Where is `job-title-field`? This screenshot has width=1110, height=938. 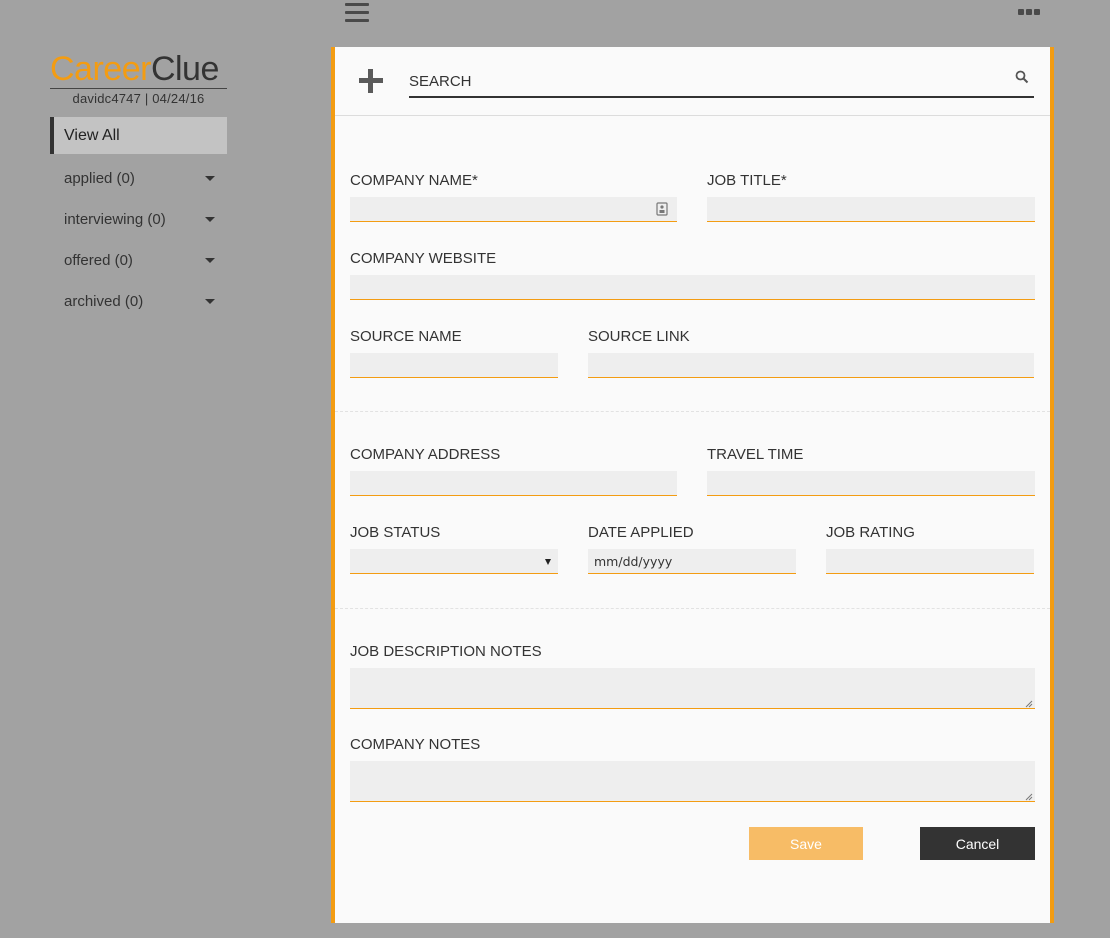
job-title-field is located at coordinates (871, 209).